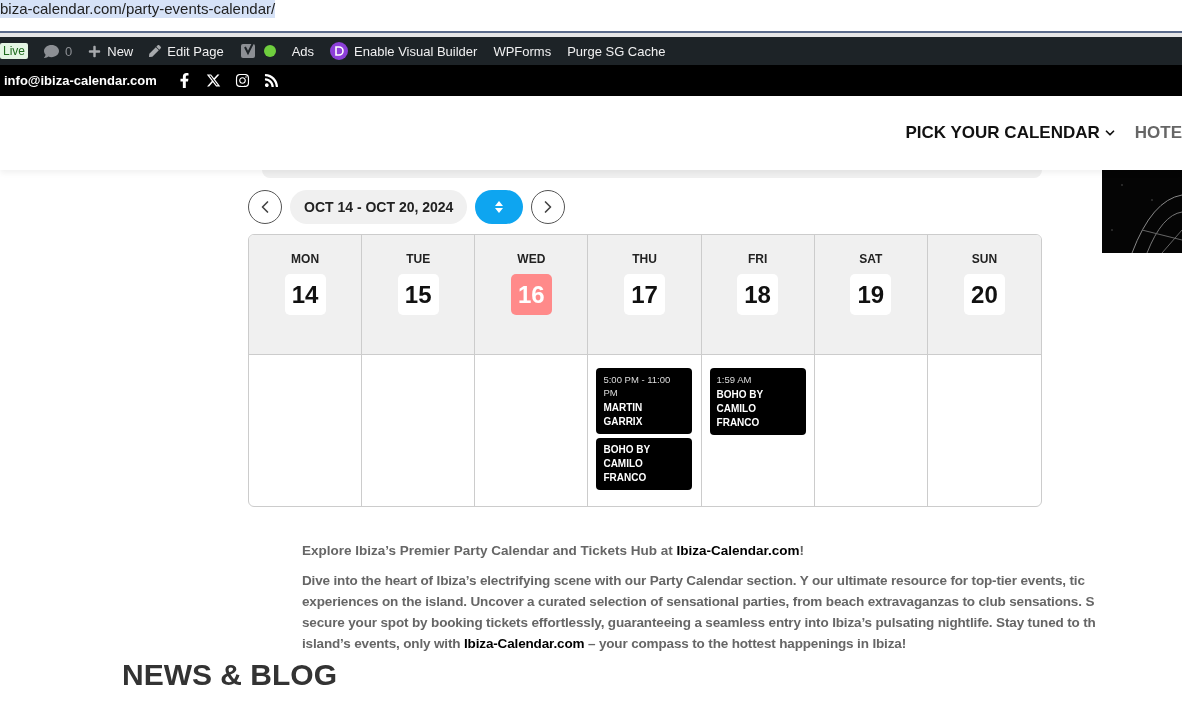 The image size is (1182, 719). What do you see at coordinates (757, 259) in the screenshot?
I see `weekday-label: FRI` at bounding box center [757, 259].